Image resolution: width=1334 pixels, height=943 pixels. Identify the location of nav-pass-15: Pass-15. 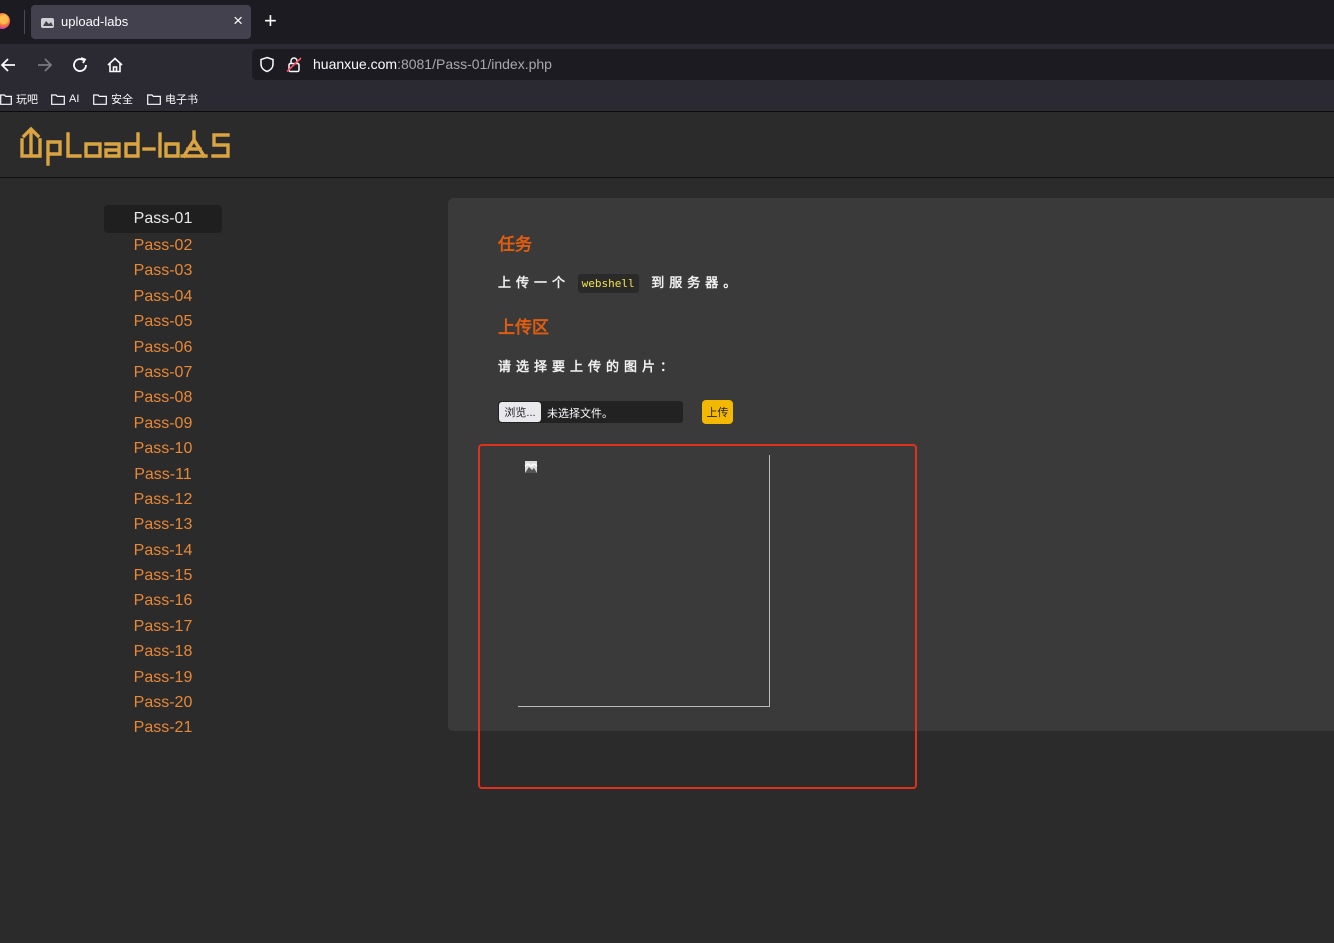
(163, 575).